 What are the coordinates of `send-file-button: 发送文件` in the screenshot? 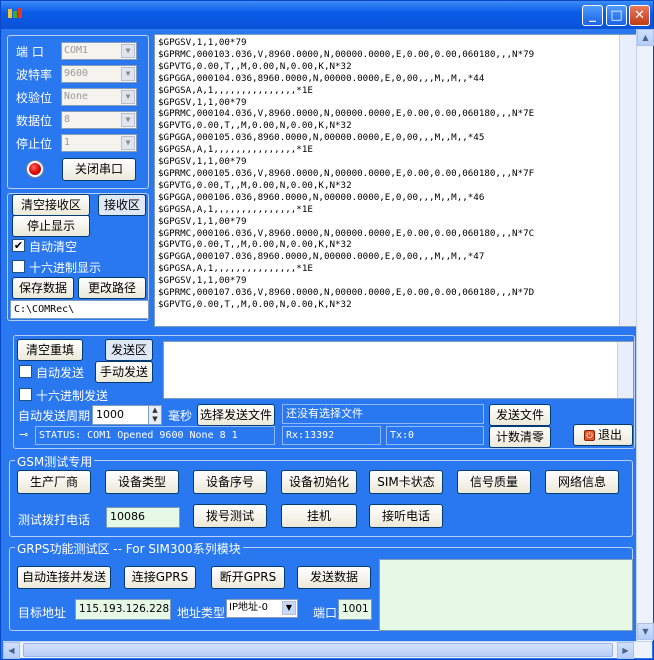 It's located at (520, 415).